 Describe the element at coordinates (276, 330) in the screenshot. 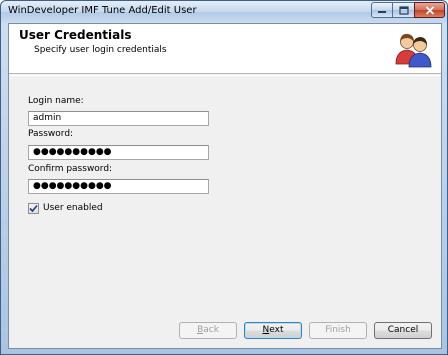

I see `next-button-label: ext` at that location.